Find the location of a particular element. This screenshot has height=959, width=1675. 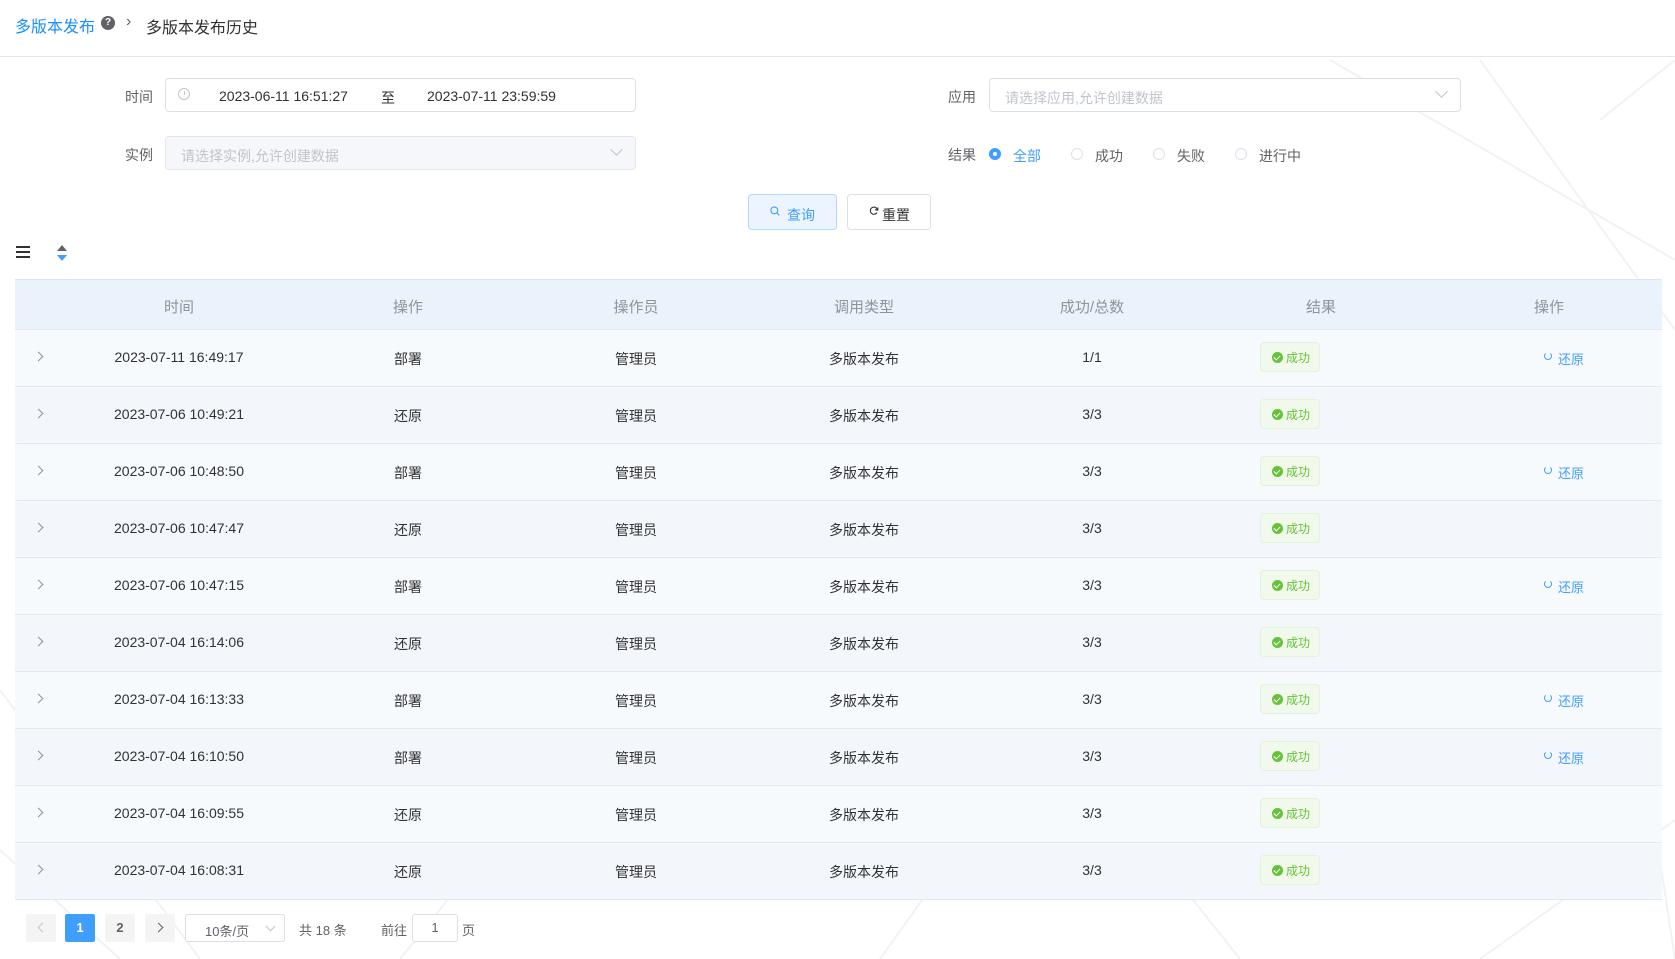

sort-icon is located at coordinates (62, 253).